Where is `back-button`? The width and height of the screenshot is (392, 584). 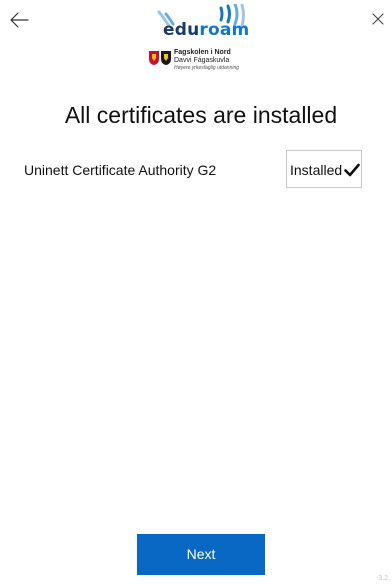
back-button is located at coordinates (19, 20).